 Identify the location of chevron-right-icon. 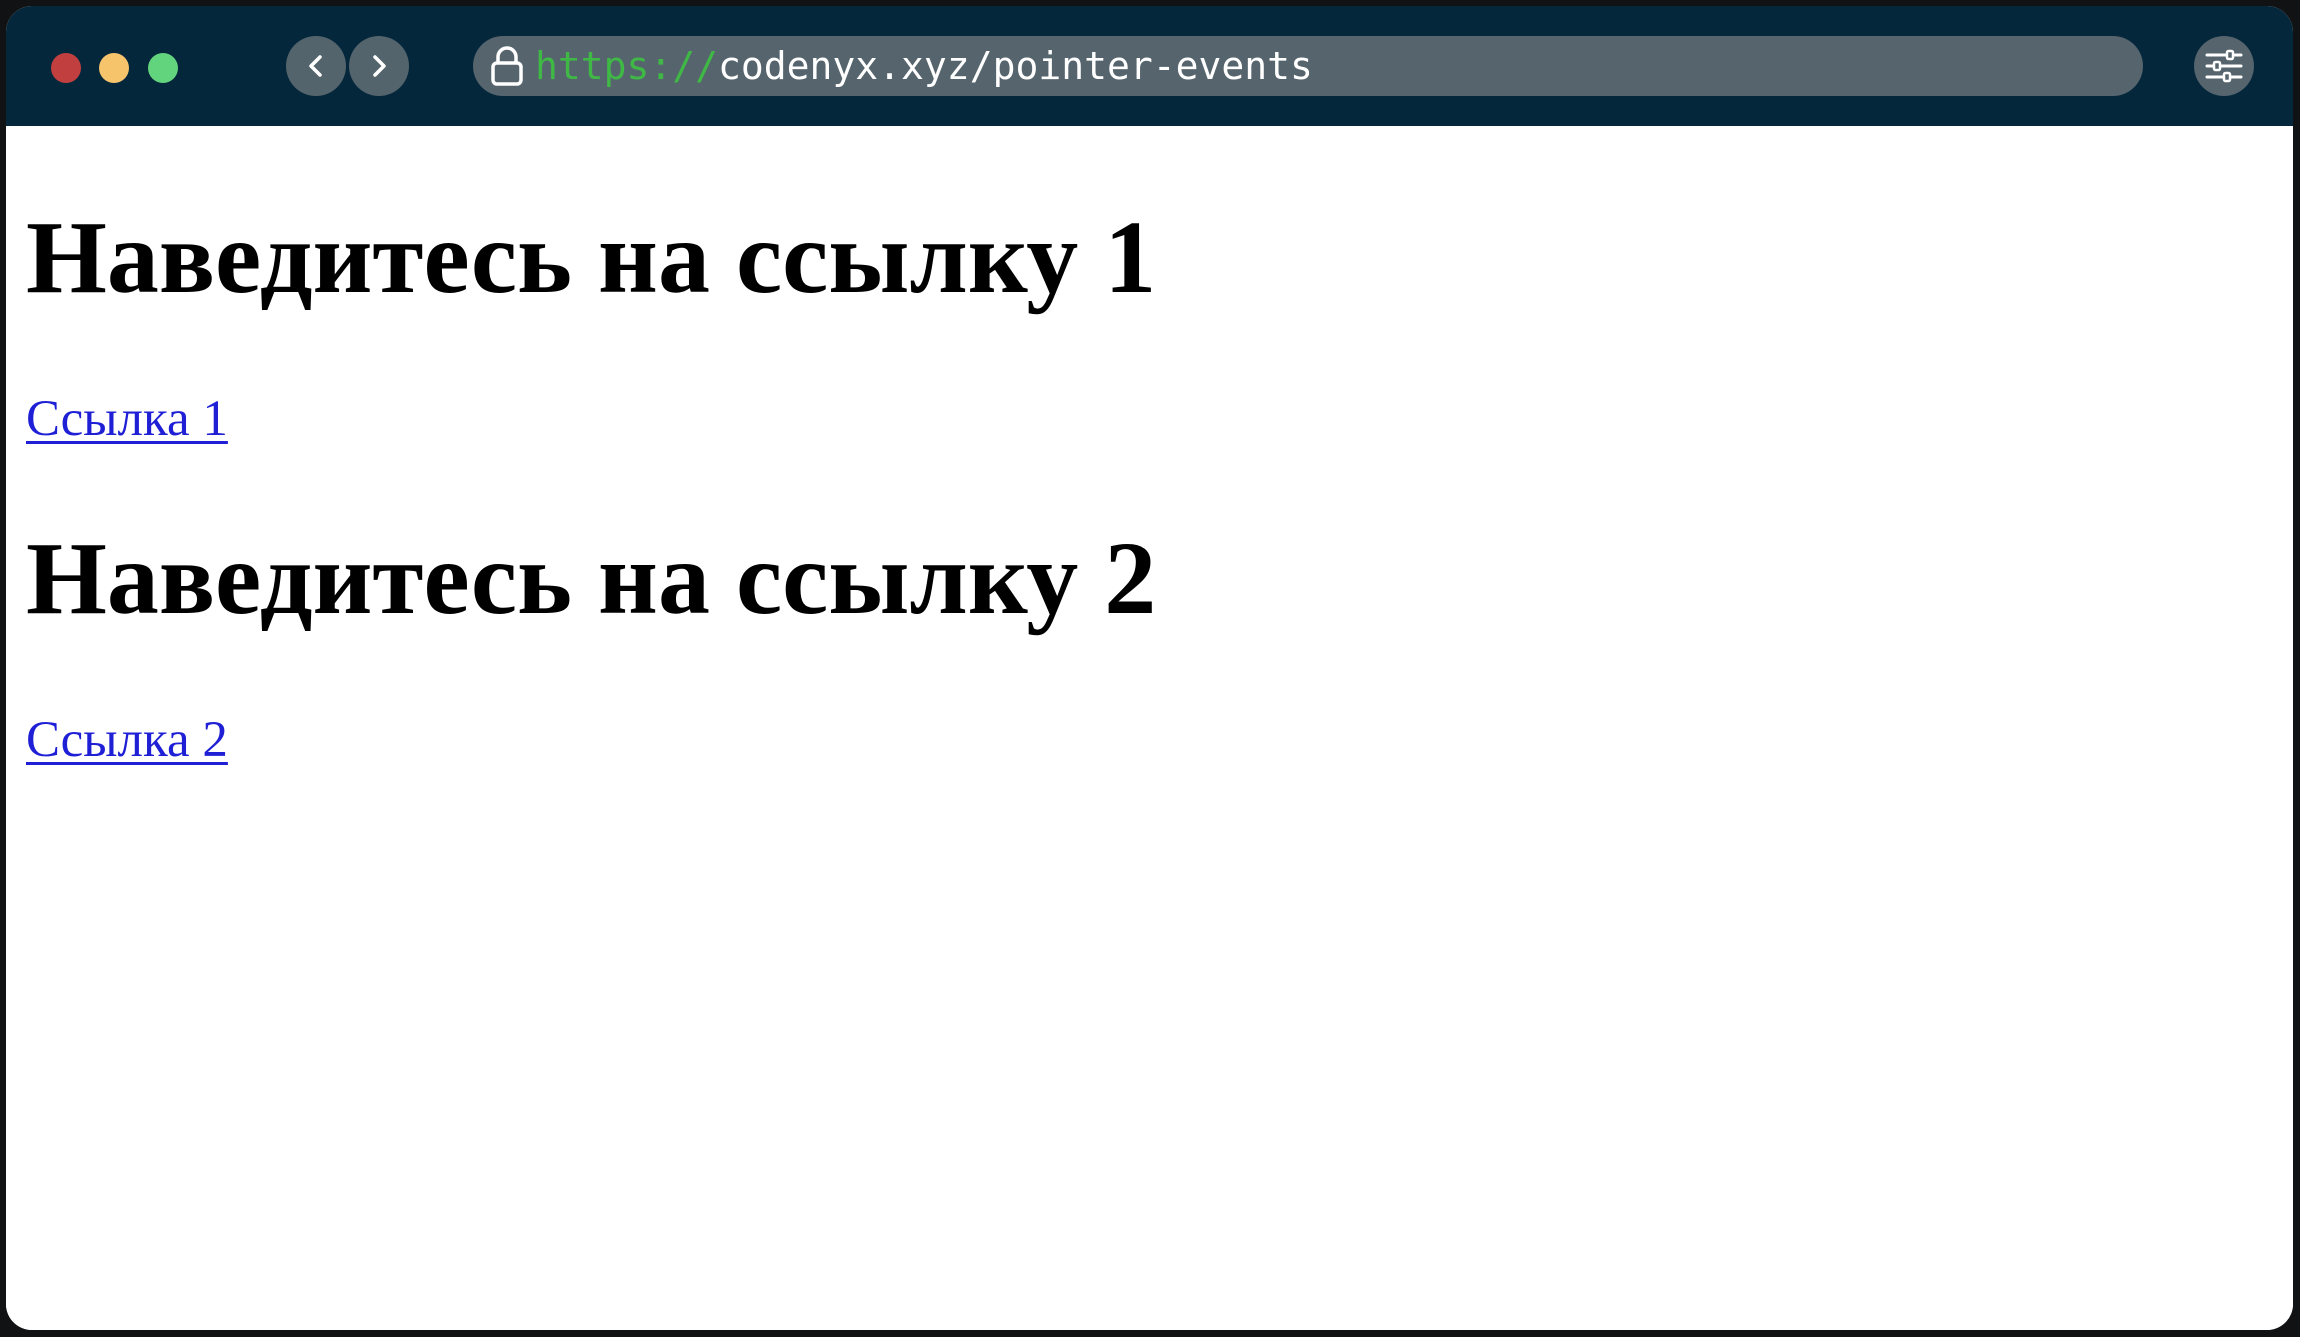
(379, 66).